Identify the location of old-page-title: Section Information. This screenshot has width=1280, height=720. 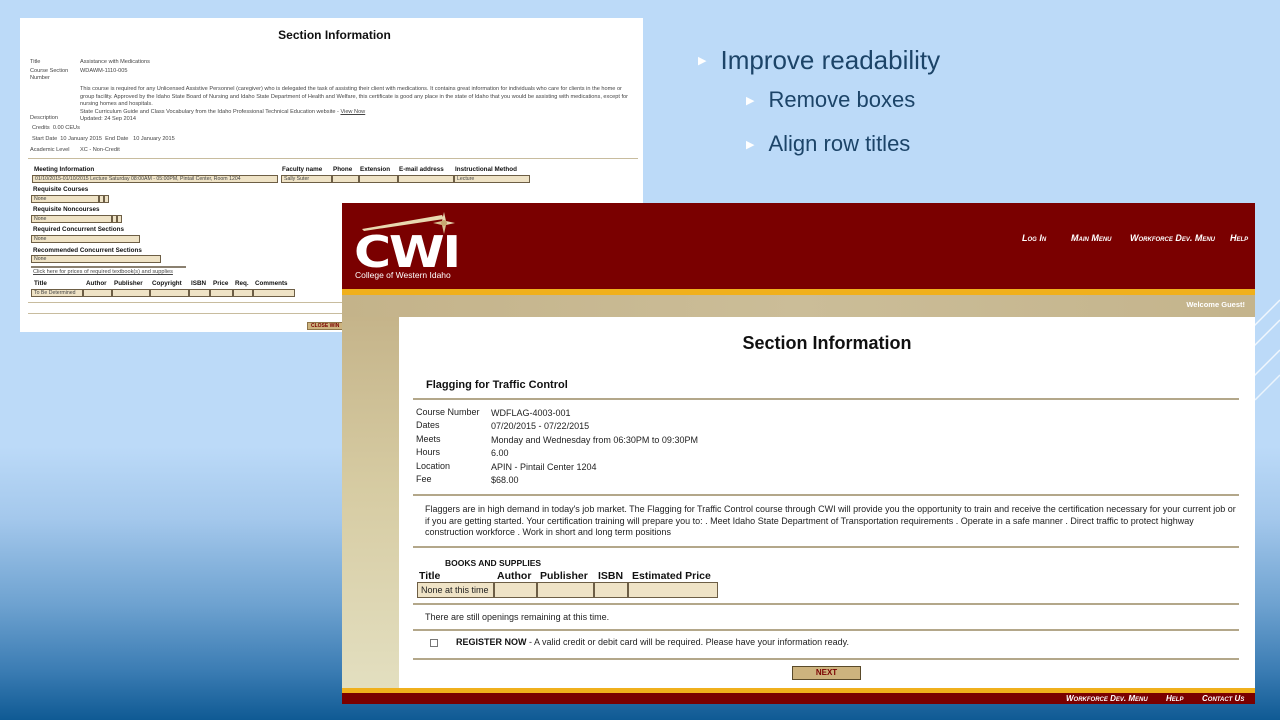
(334, 35).